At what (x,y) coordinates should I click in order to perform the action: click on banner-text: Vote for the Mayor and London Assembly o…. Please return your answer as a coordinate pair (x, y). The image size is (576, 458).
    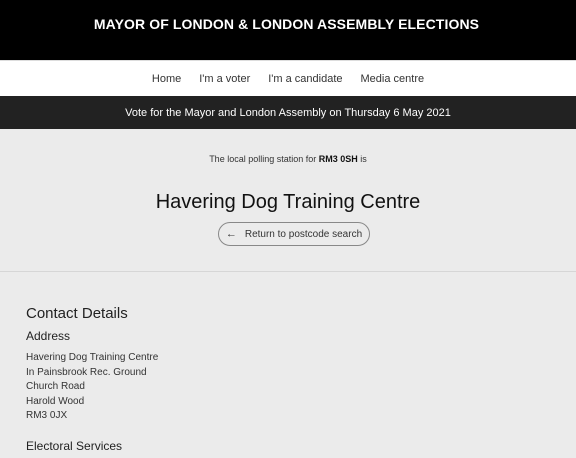
    Looking at the image, I should click on (288, 112).